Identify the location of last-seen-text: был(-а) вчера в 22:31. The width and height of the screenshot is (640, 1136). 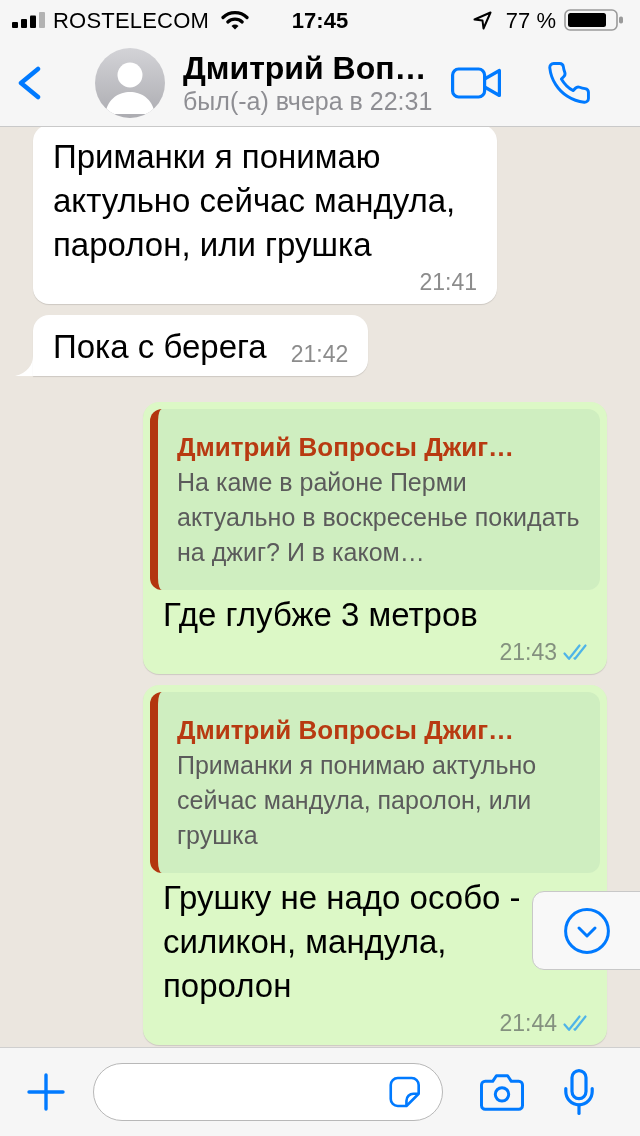
(308, 101).